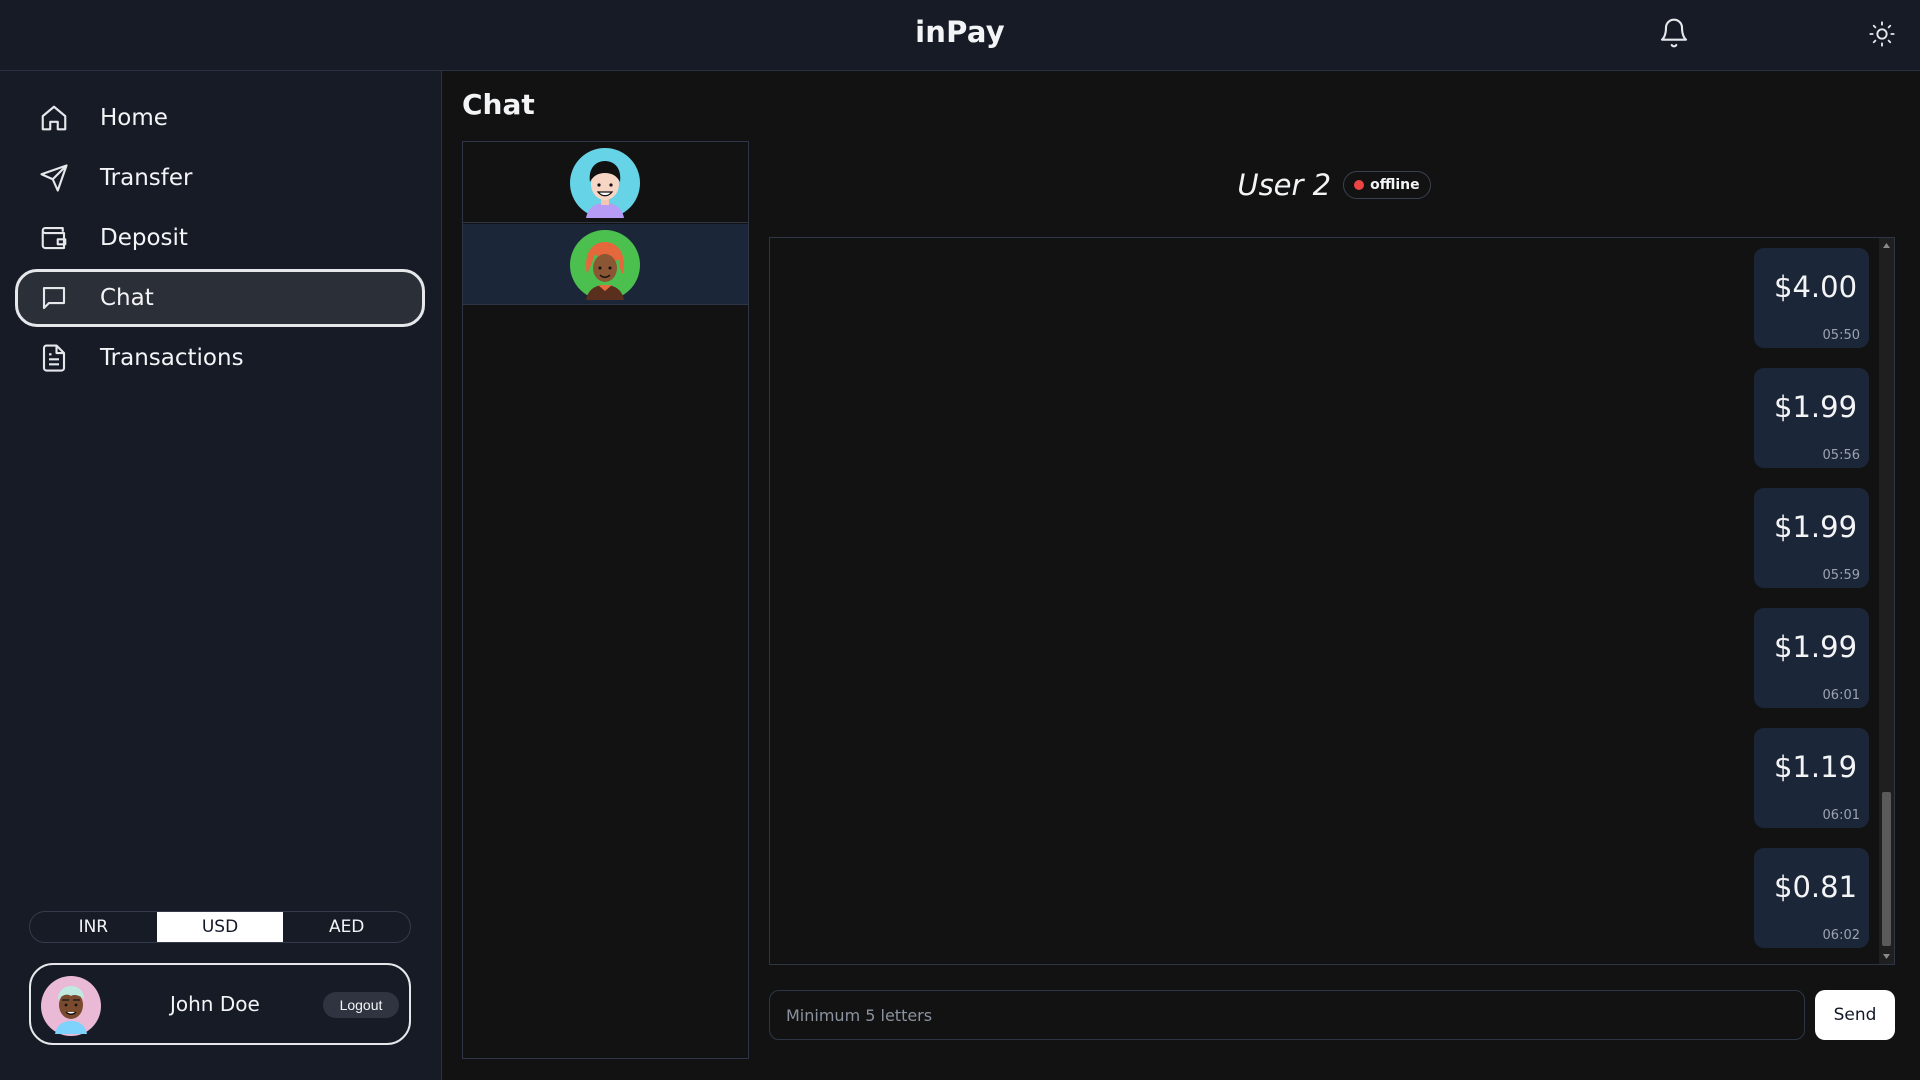 This screenshot has height=1080, width=1920. What do you see at coordinates (134, 118) in the screenshot?
I see `sidebar-item-label: Home` at bounding box center [134, 118].